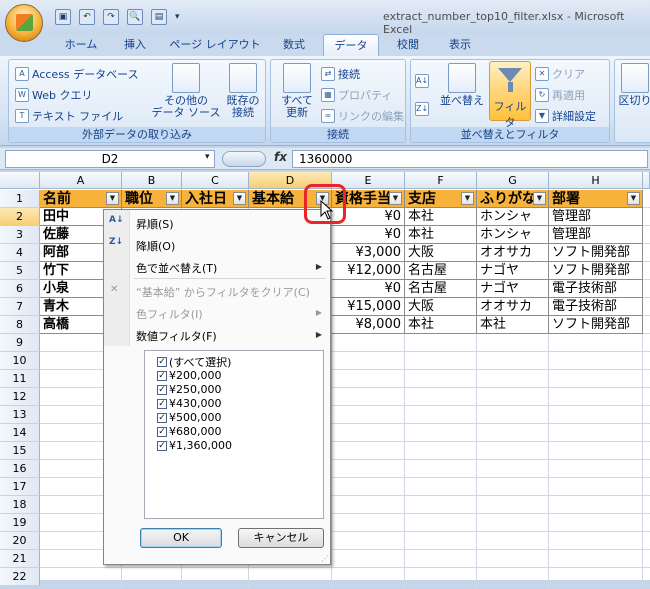 This screenshot has height=589, width=650. Describe the element at coordinates (462, 85) in the screenshot. I see `sort-button: 並べ替え` at that location.